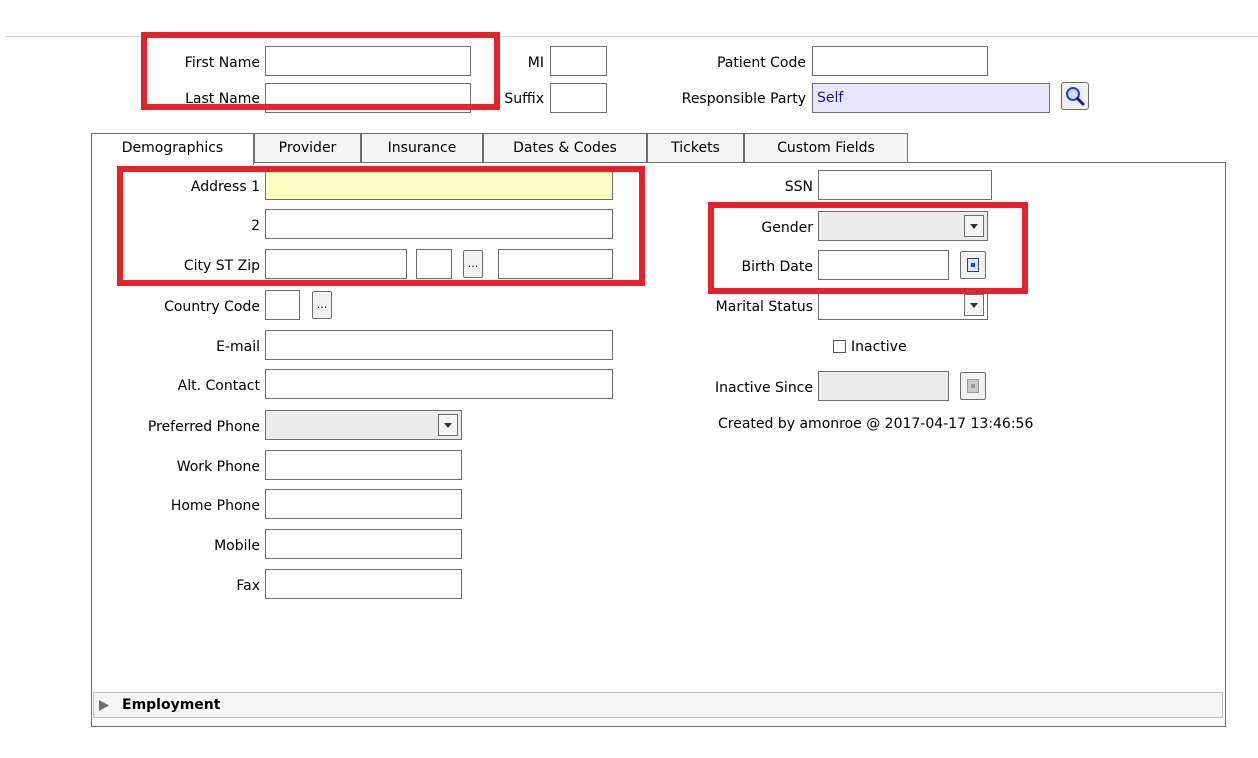 The image size is (1258, 758). Describe the element at coordinates (535, 63) in the screenshot. I see `mi-label: MI` at that location.